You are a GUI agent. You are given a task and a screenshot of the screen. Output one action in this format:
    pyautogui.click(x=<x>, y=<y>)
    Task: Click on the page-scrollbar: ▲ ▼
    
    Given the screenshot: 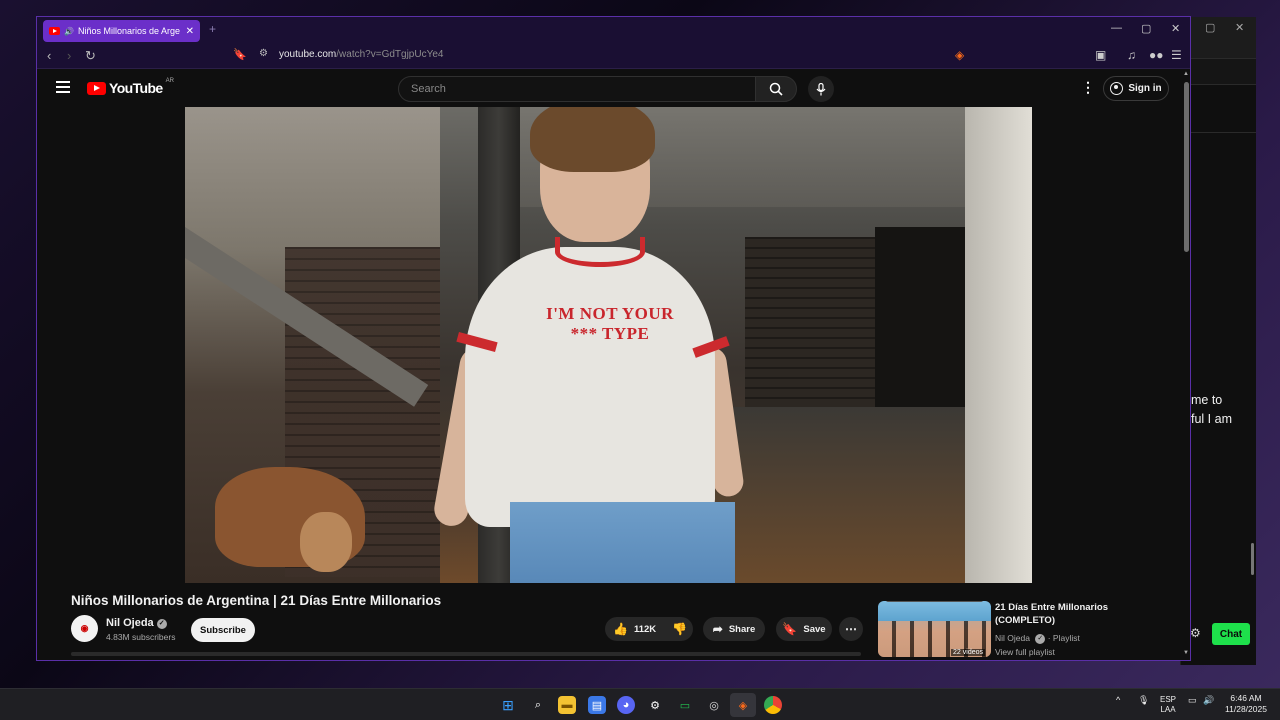 What is the action you would take?
    pyautogui.click(x=1186, y=365)
    